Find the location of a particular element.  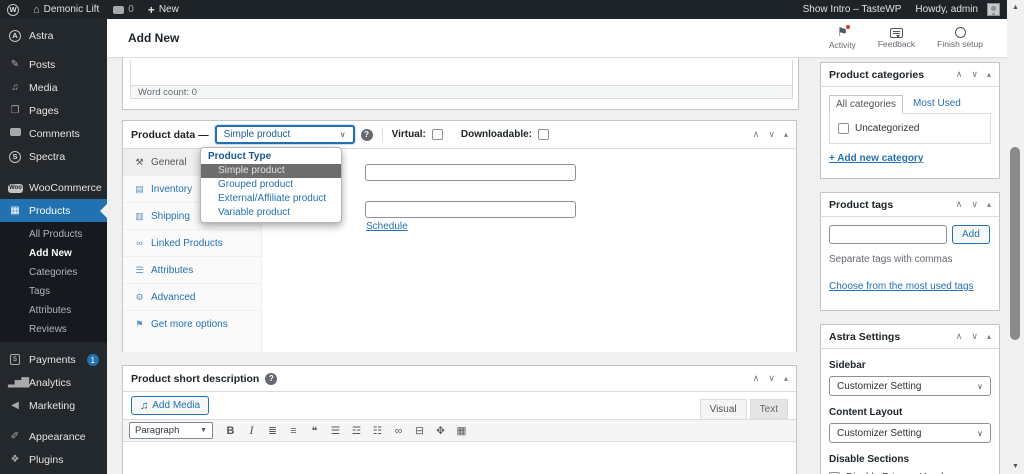

content-layout-select: Customizer Setting ∨ is located at coordinates (910, 433).